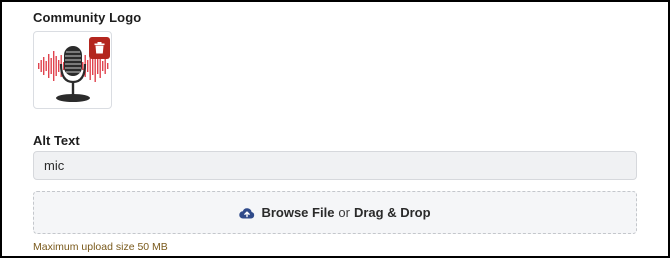  I want to click on trash-icon, so click(99, 48).